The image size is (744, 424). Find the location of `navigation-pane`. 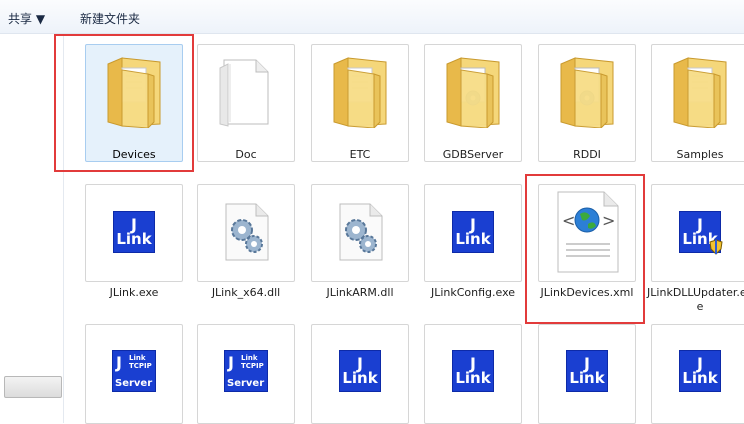

navigation-pane is located at coordinates (32, 228).